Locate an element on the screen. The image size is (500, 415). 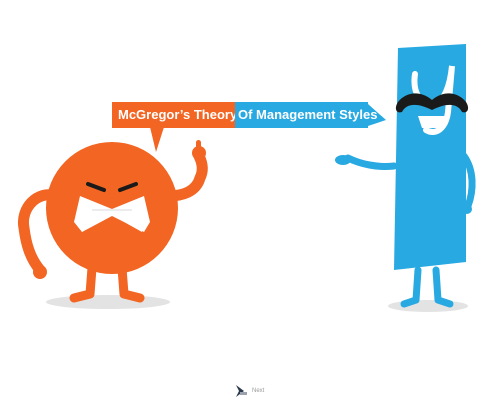
speech-bubble-right: Of Management Styles is located at coordinates (306, 115).